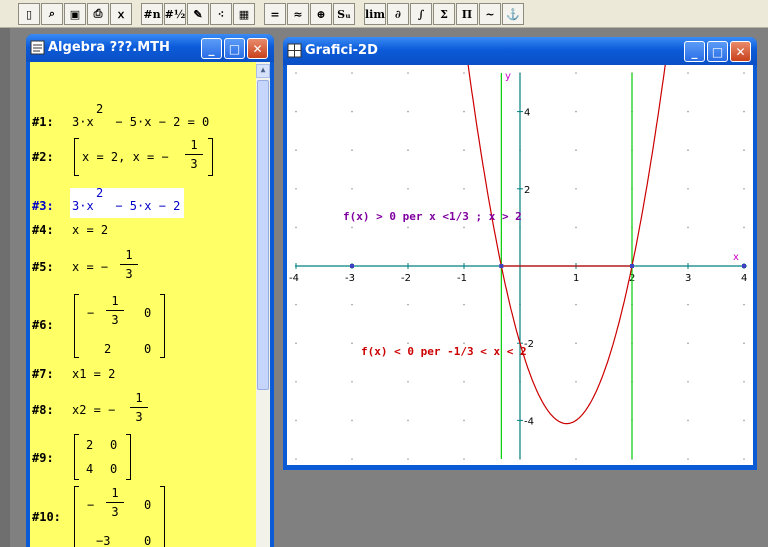 This screenshot has width=768, height=547. Describe the element at coordinates (198, 14) in the screenshot. I see `plot-icon: ✎` at that location.